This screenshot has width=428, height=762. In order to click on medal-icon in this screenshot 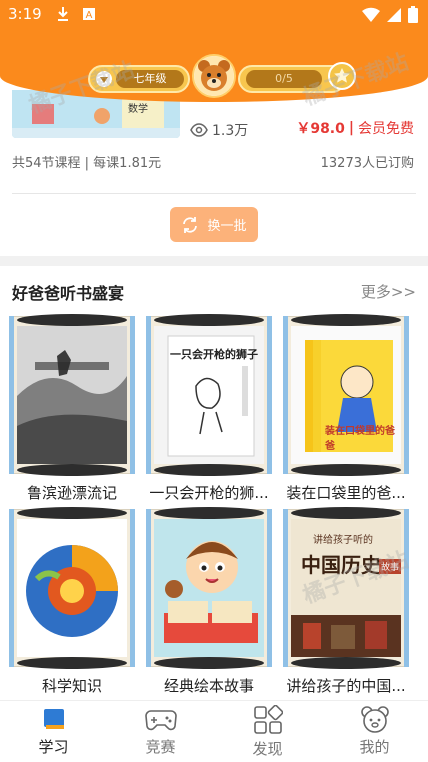, I will do `click(342, 76)`.